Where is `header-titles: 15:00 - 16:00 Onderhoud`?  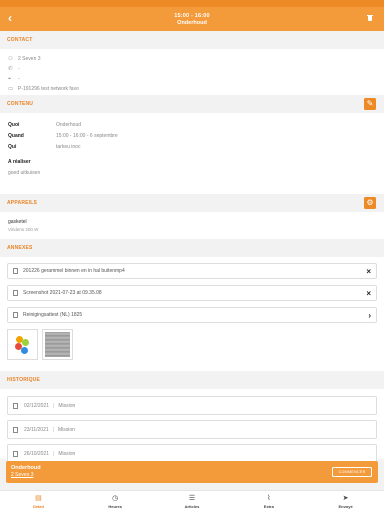 header-titles: 15:00 - 16:00 Onderhoud is located at coordinates (192, 19).